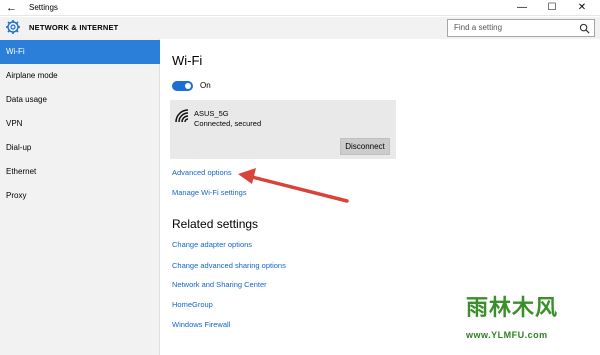  I want to click on watermark-url: www.YLMFU.com, so click(507, 335).